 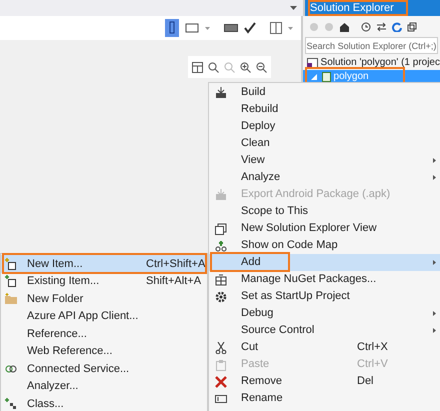 What do you see at coordinates (315, 194) in the screenshot?
I see `menu-item-label: Export Android Package (.apk)` at bounding box center [315, 194].